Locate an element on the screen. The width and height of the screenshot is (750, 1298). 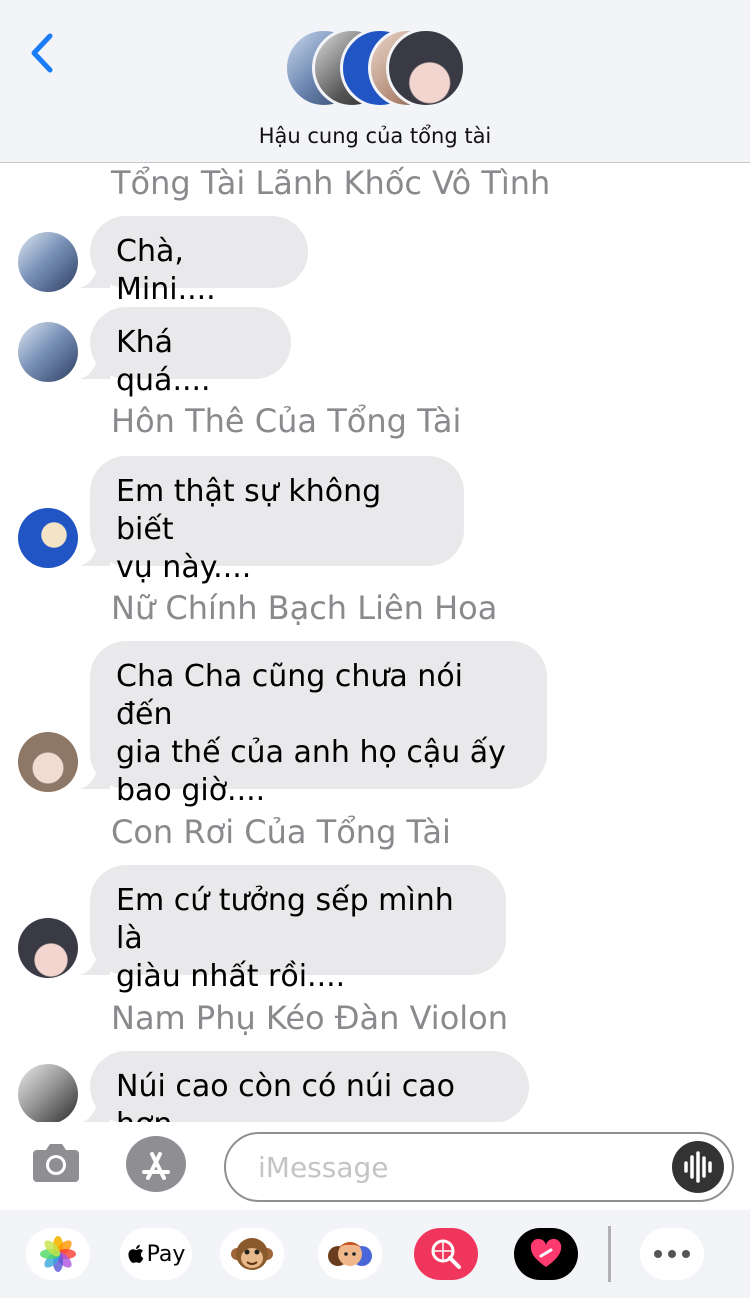
conversation-header: Hậu cung của tổng tài is located at coordinates (375, 81).